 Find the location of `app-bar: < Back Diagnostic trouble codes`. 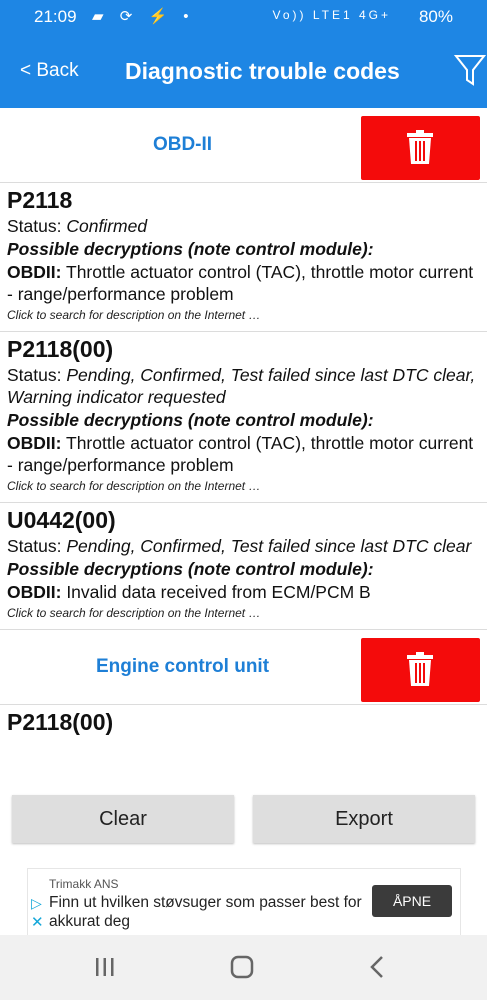

app-bar: < Back Diagnostic trouble codes is located at coordinates (243, 71).